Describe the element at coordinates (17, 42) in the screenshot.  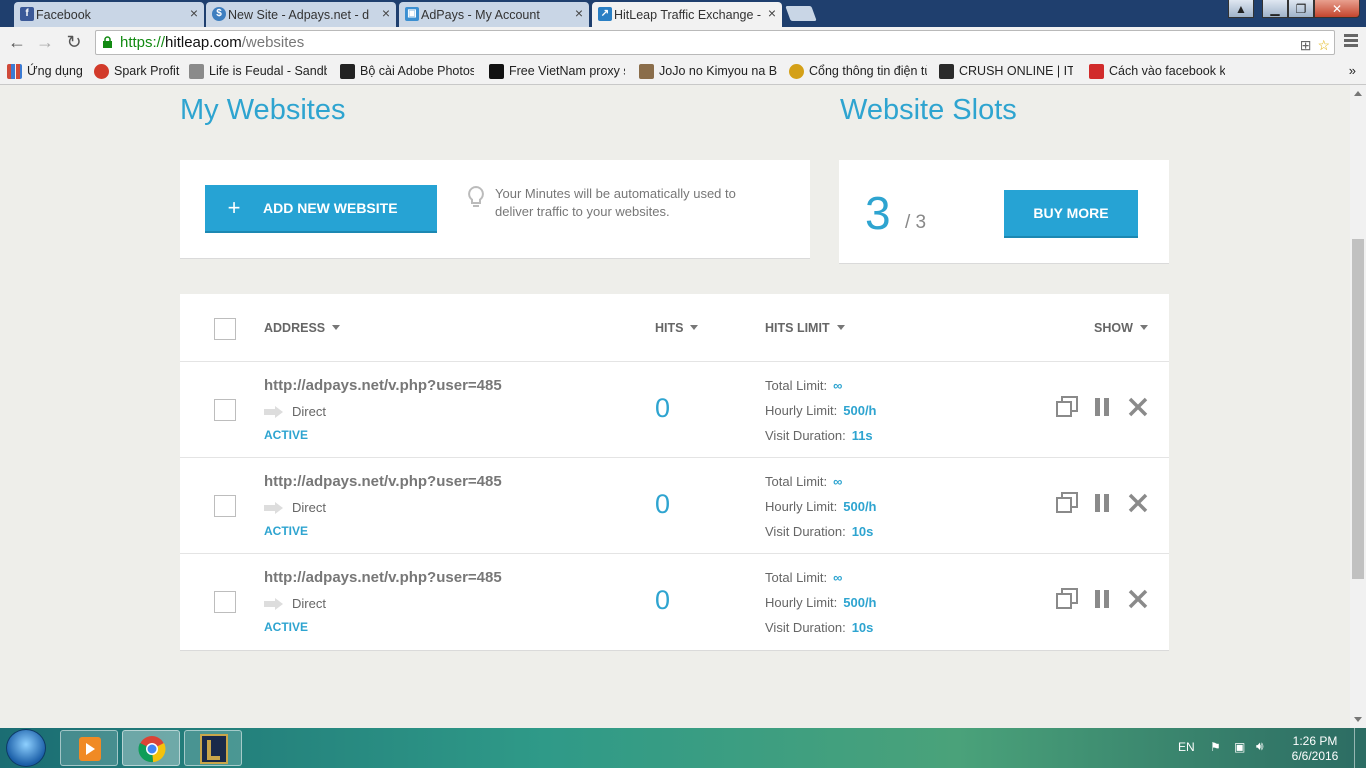
I see `back-arrow-icon: ←` at that location.